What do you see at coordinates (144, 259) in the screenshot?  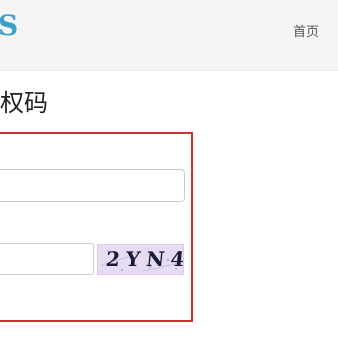 I see `captcha-text: 2YN4` at bounding box center [144, 259].